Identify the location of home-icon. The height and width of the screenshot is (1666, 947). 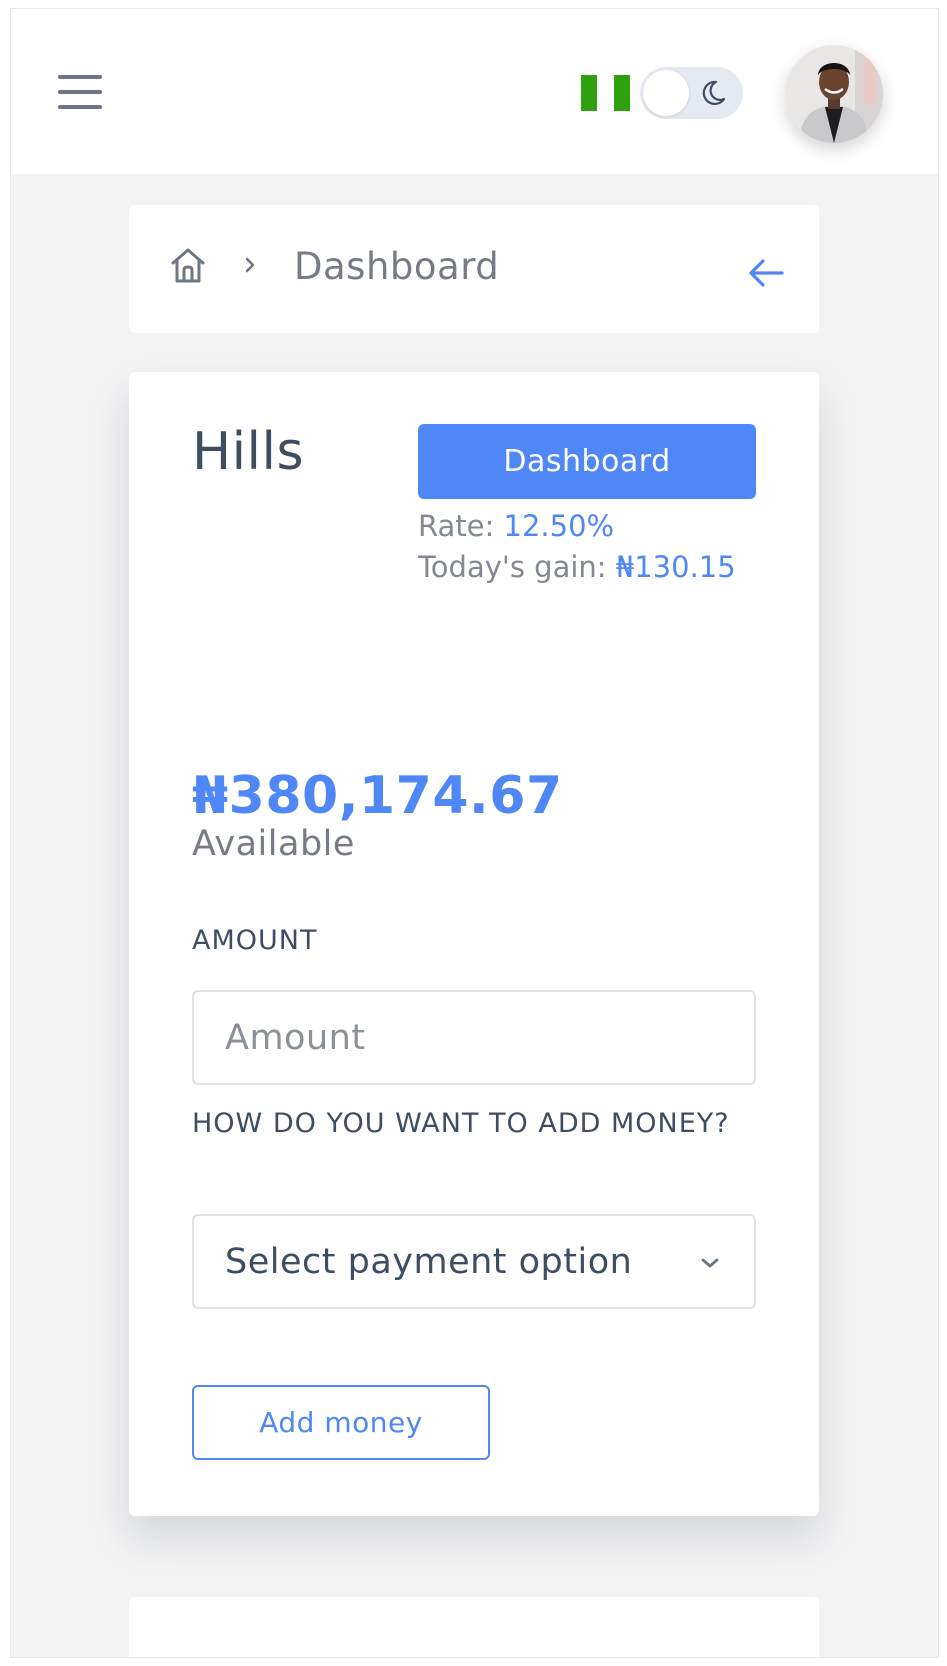
(188, 265).